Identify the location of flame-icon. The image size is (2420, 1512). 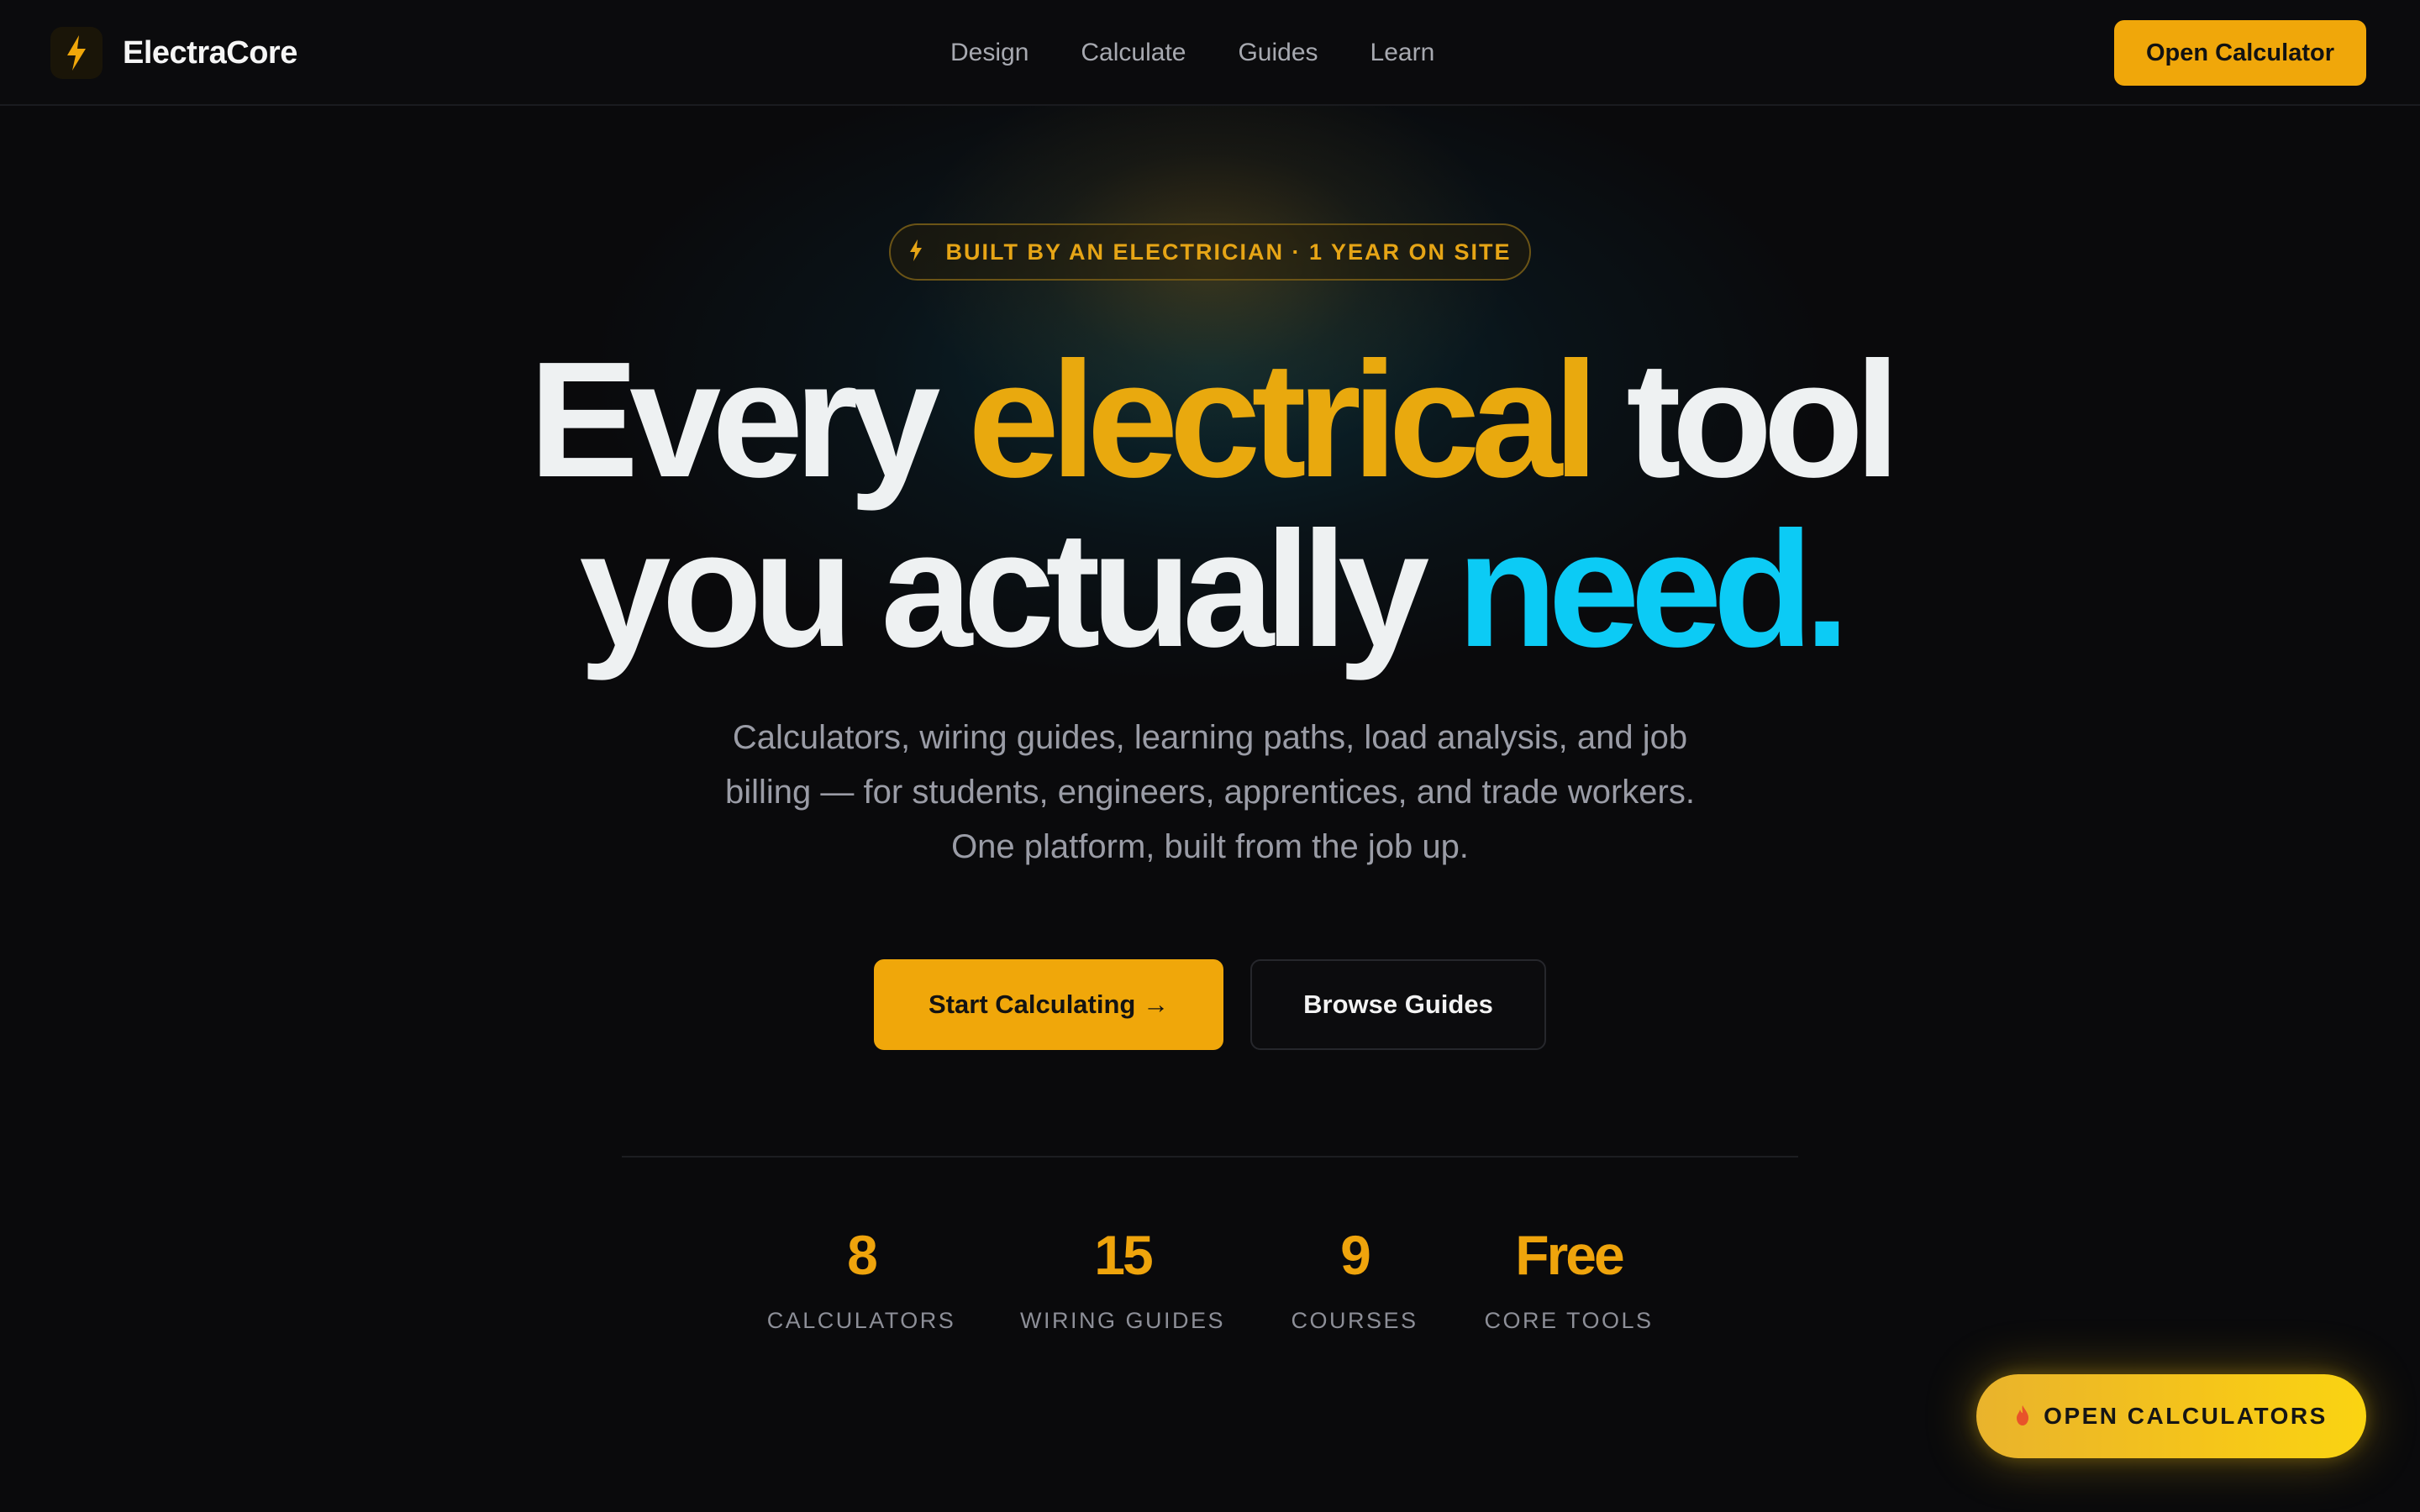
(2023, 1416).